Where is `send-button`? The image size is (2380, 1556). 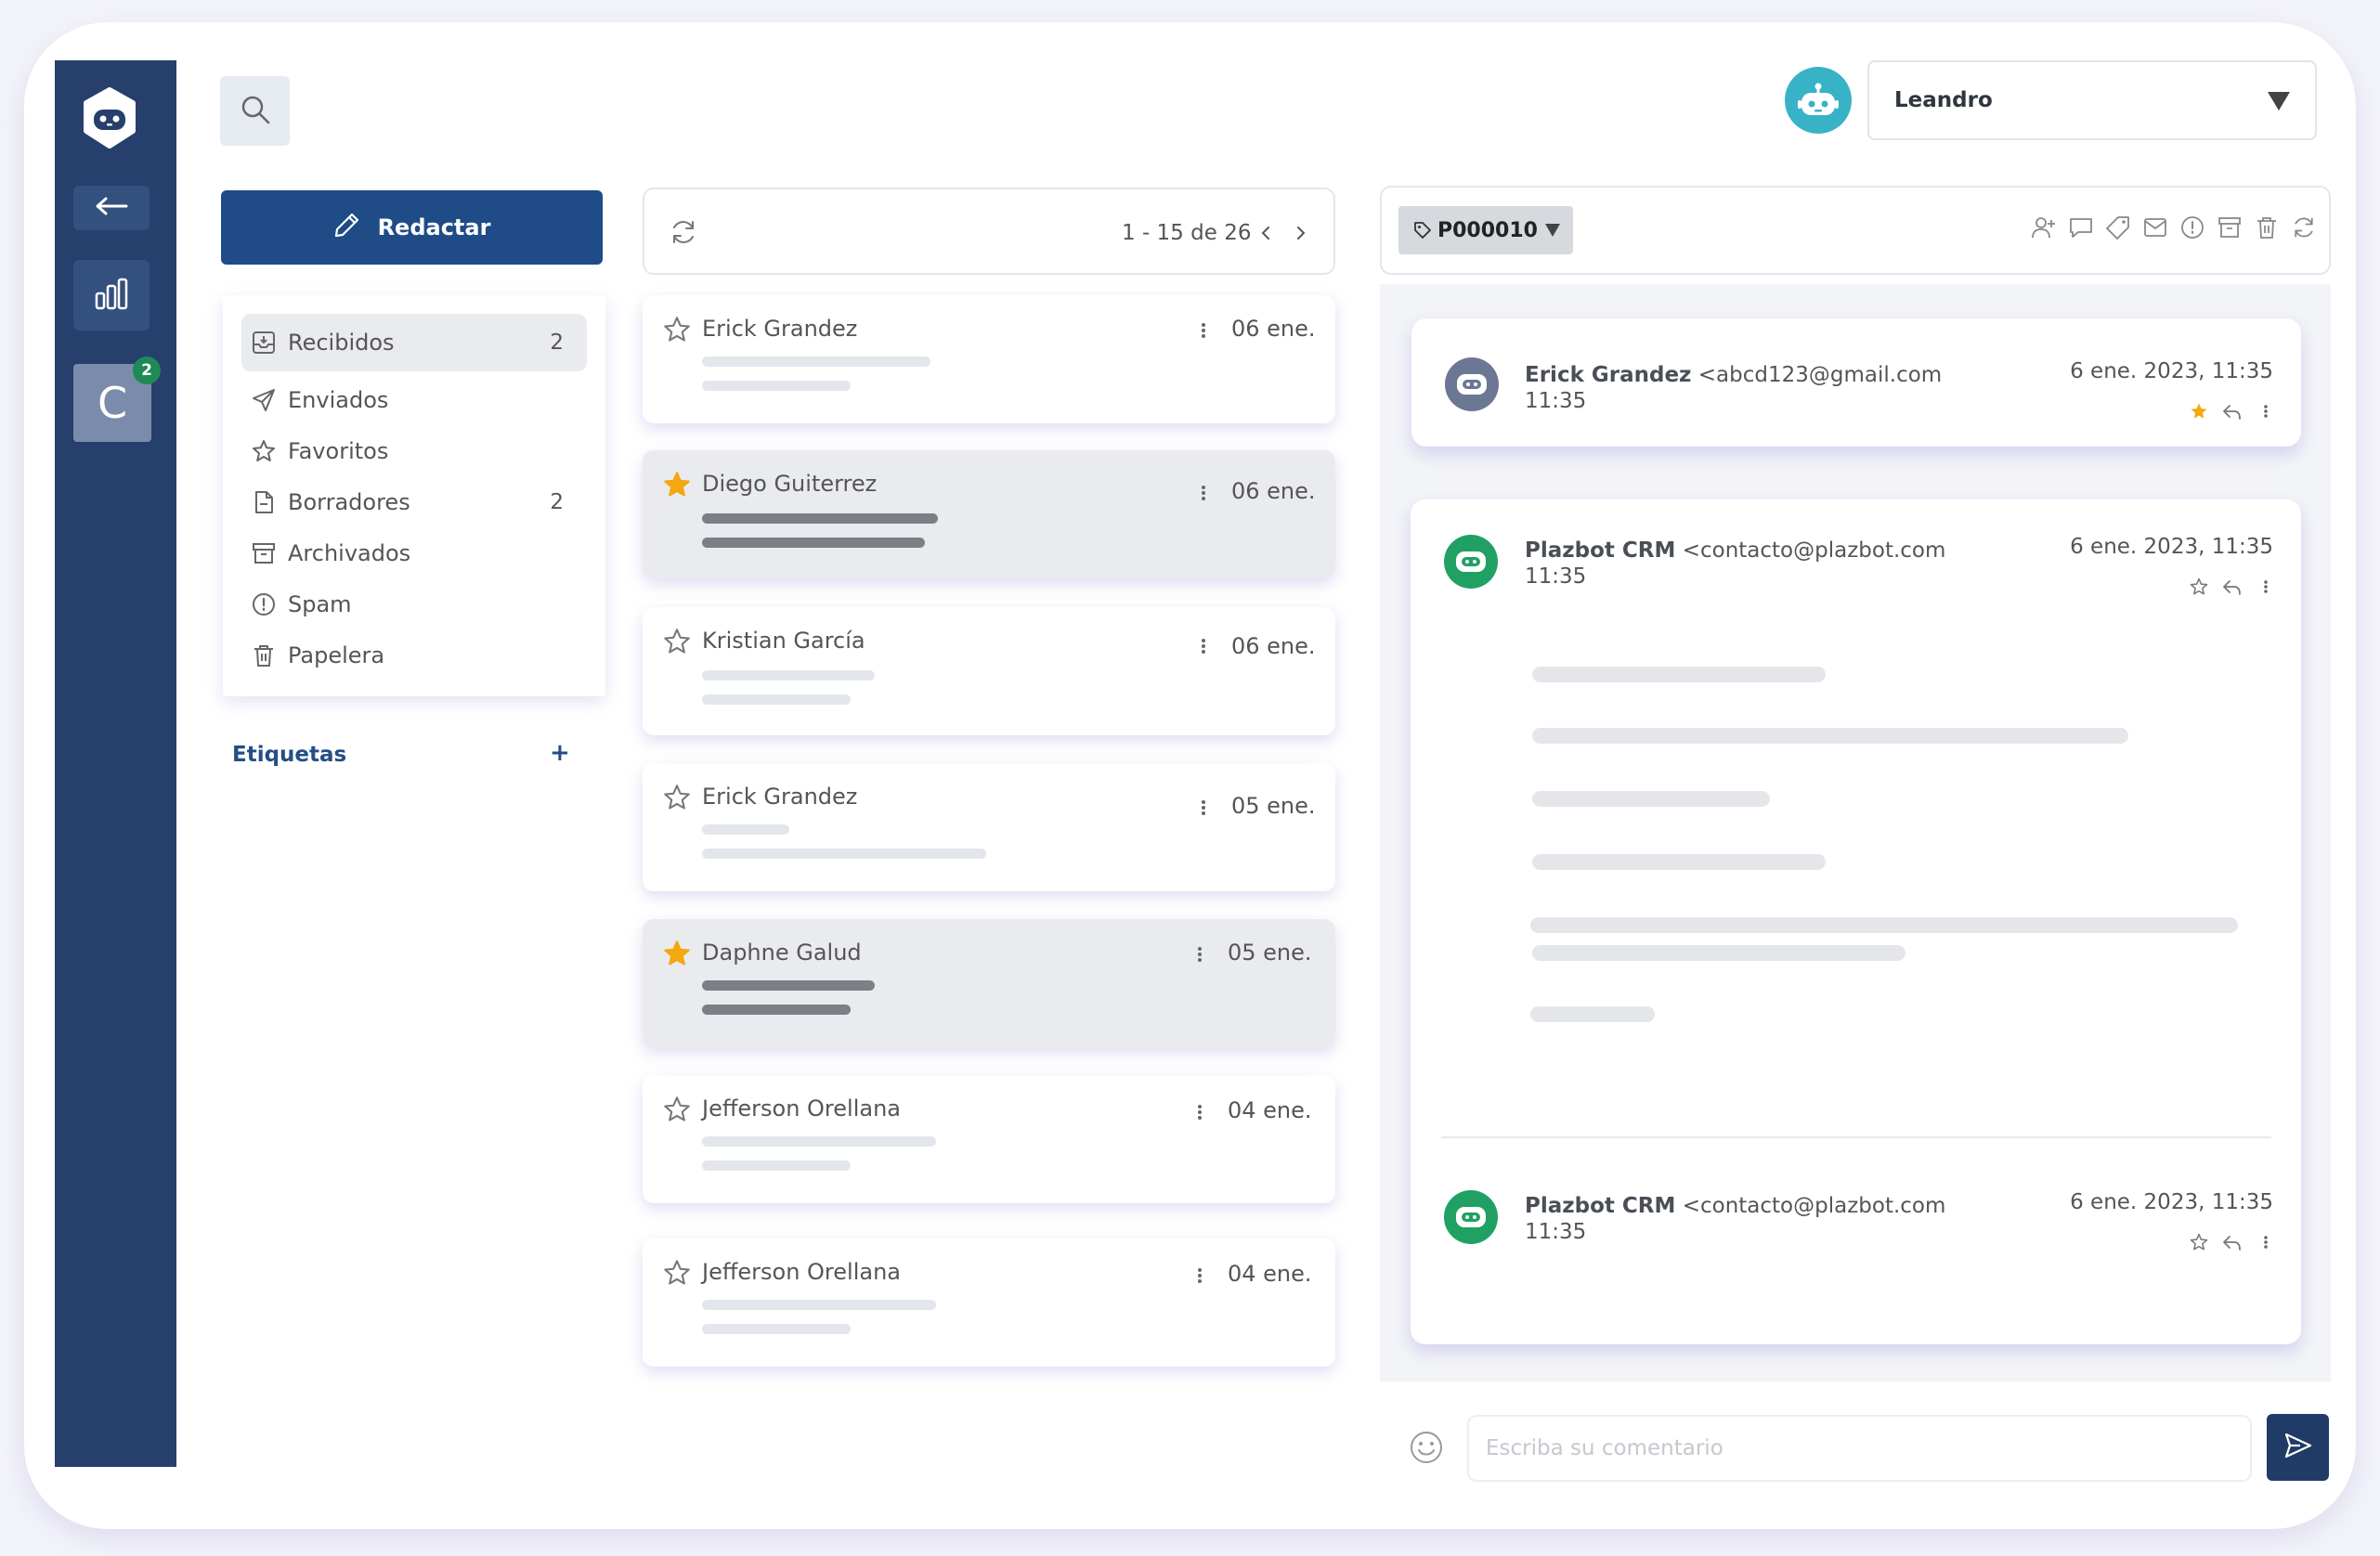 send-button is located at coordinates (2298, 1447).